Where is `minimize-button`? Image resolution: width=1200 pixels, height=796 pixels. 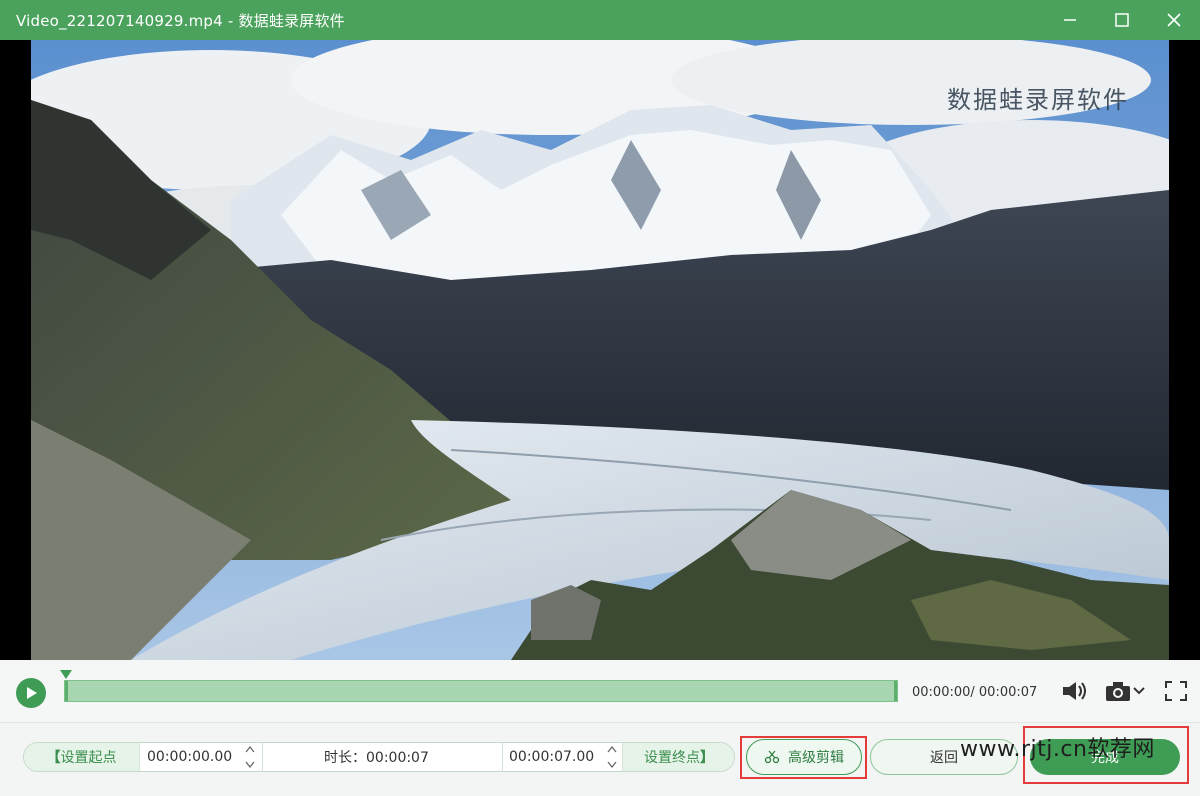
minimize-button is located at coordinates (1070, 20).